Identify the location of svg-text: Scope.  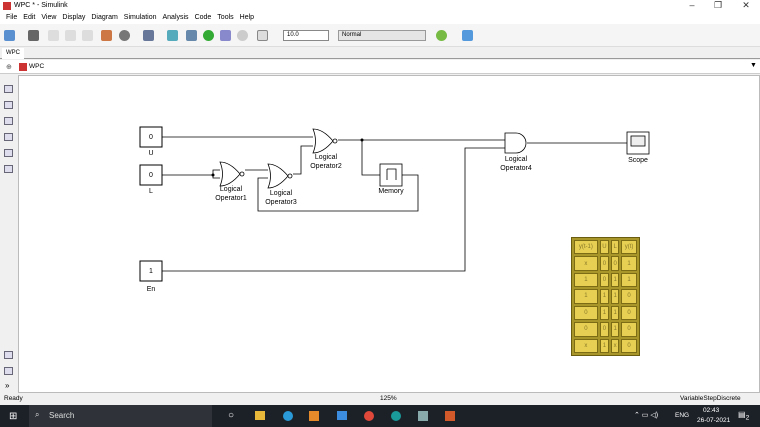
(638, 160).